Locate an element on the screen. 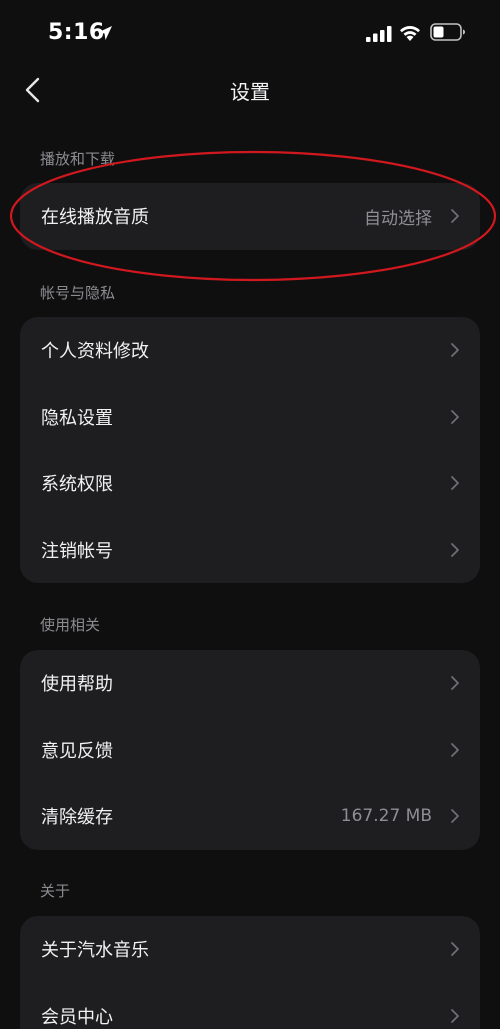 Image resolution: width=500 pixels, height=1029 pixels. row-system-permissions: 系统权限 is located at coordinates (250, 483).